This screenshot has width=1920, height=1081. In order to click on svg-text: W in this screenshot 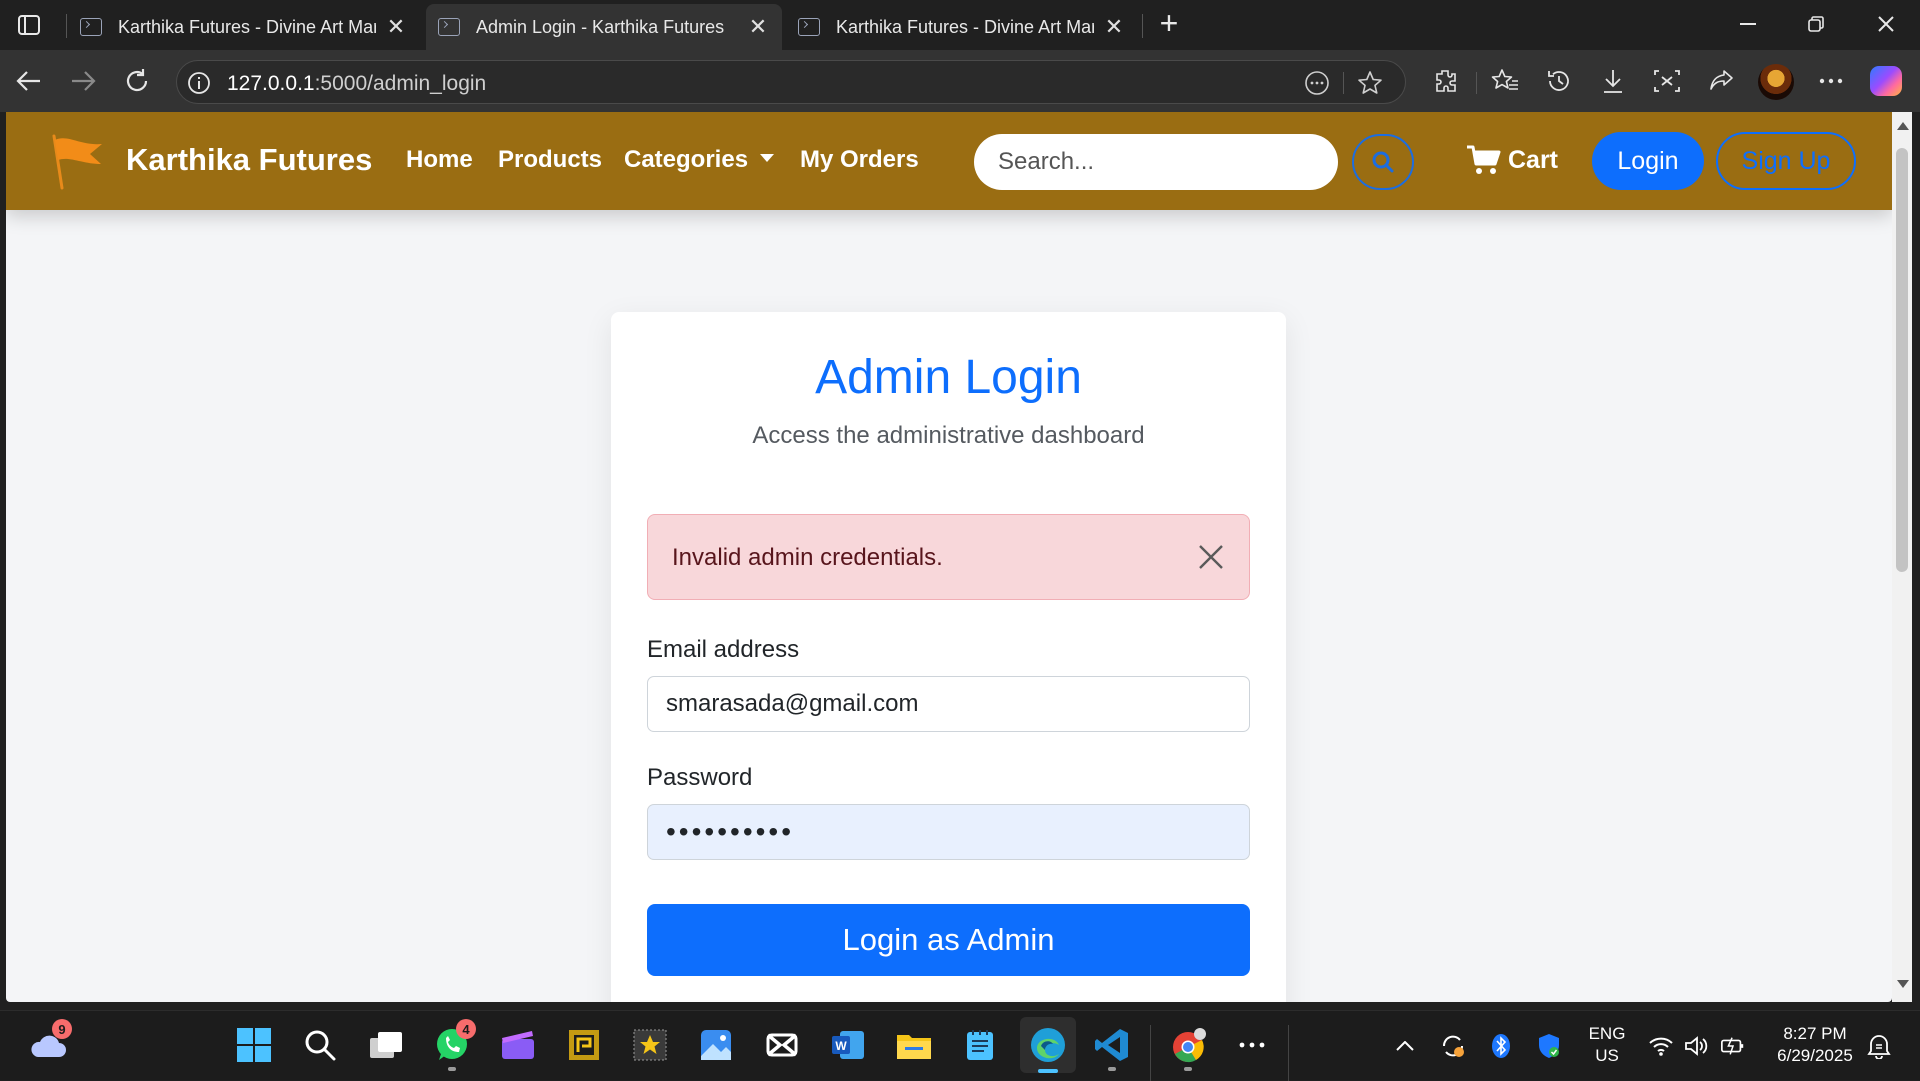, I will do `click(841, 1046)`.